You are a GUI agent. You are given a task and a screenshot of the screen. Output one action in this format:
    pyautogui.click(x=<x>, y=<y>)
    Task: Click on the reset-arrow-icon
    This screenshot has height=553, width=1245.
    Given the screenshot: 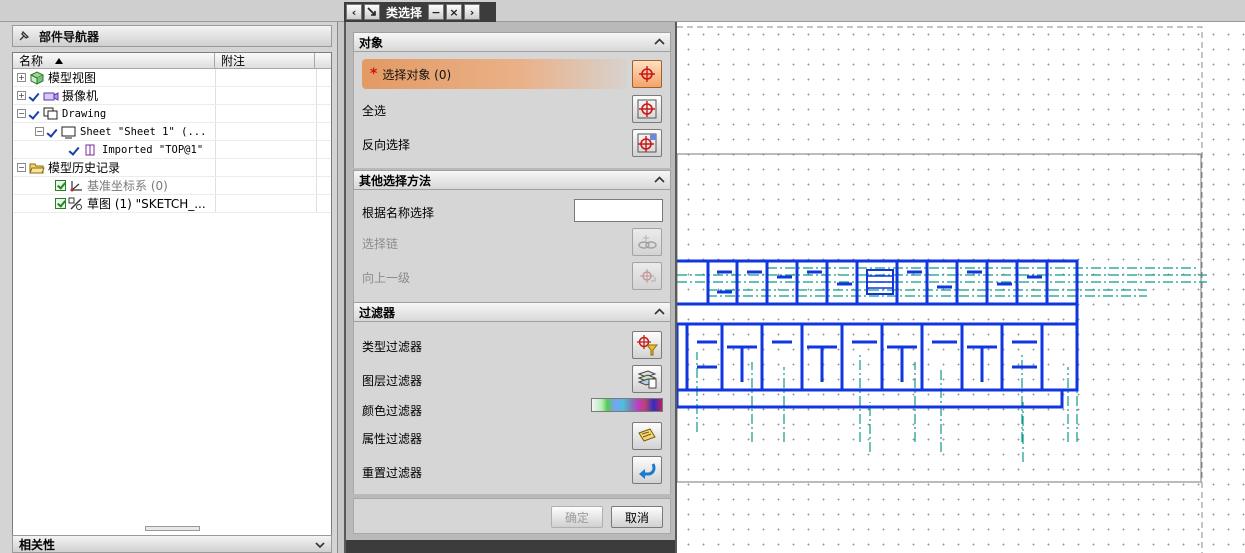 What is the action you would take?
    pyautogui.click(x=372, y=12)
    